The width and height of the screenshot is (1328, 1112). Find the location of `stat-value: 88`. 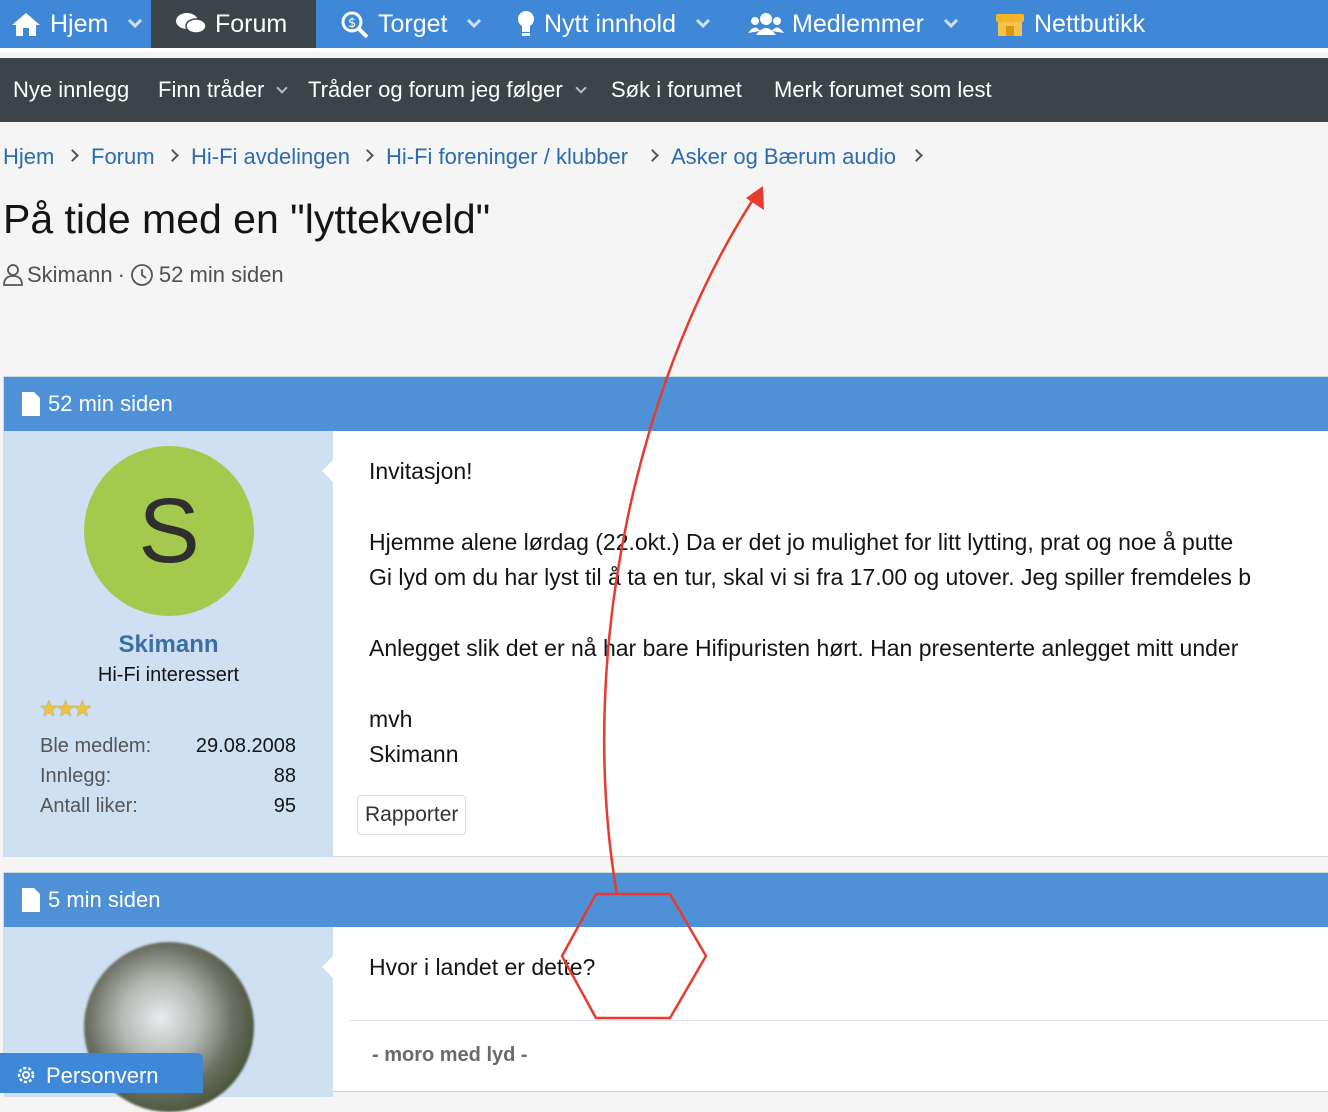

stat-value: 88 is located at coordinates (284, 776).